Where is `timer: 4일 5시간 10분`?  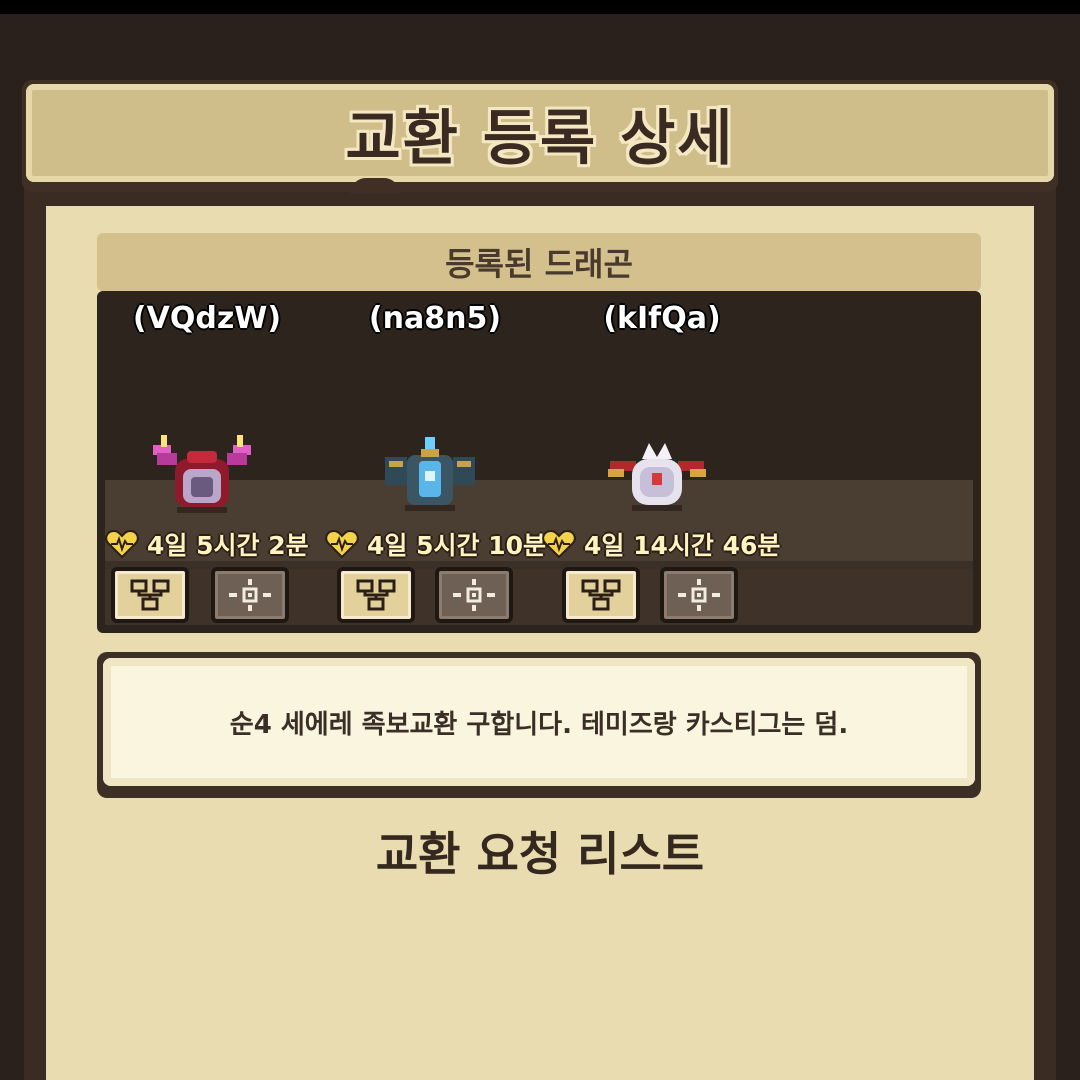
timer: 4일 5시간 10분 is located at coordinates (435, 544).